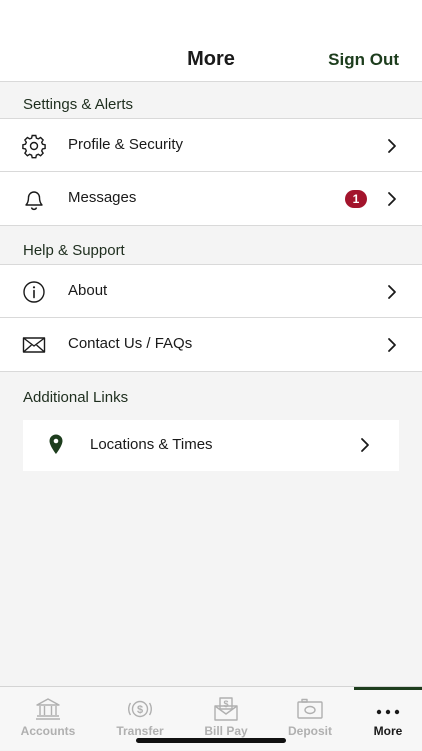  Describe the element at coordinates (211, 291) in the screenshot. I see `menu-item-about: About` at that location.